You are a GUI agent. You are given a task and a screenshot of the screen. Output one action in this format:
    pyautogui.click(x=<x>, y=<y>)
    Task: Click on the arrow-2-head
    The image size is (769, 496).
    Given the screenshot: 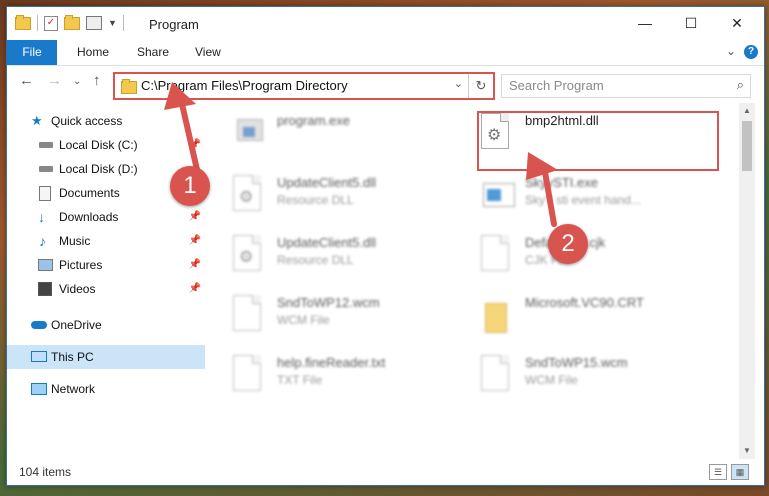 What is the action you would take?
    pyautogui.click(x=542, y=166)
    